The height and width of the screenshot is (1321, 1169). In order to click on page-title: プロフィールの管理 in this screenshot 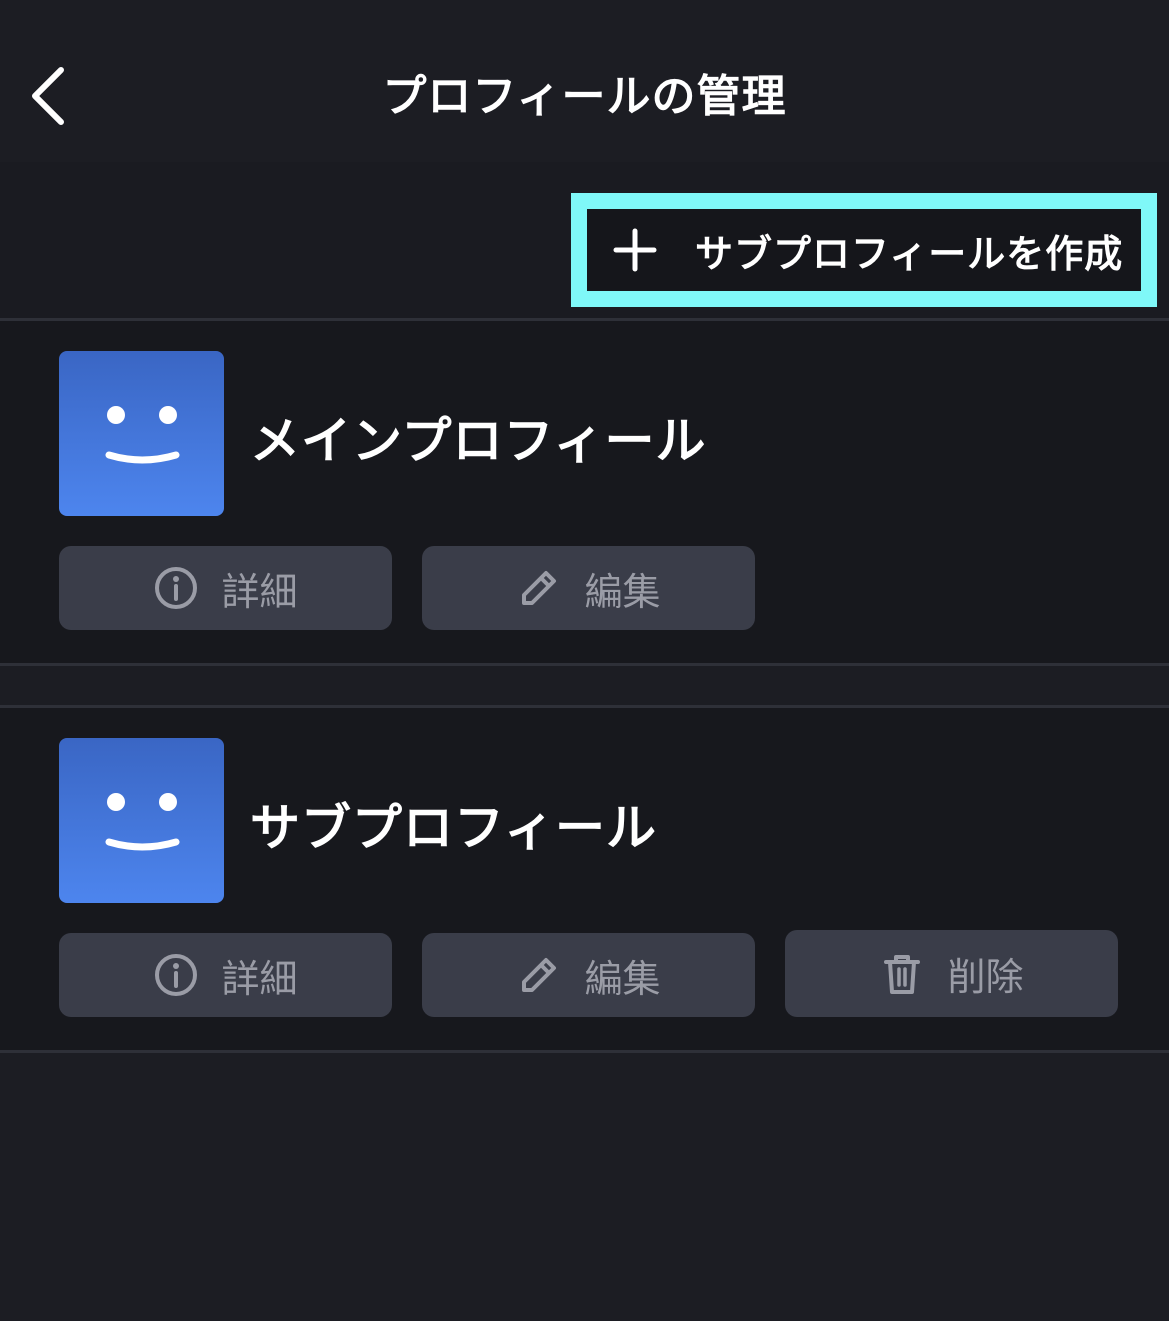, I will do `click(584, 96)`.